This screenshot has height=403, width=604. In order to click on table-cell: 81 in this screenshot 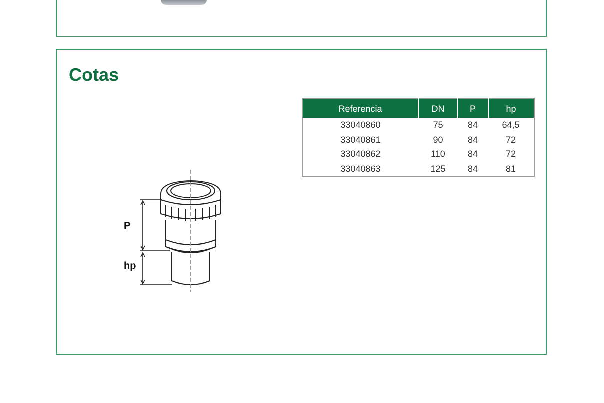, I will do `click(511, 169)`.